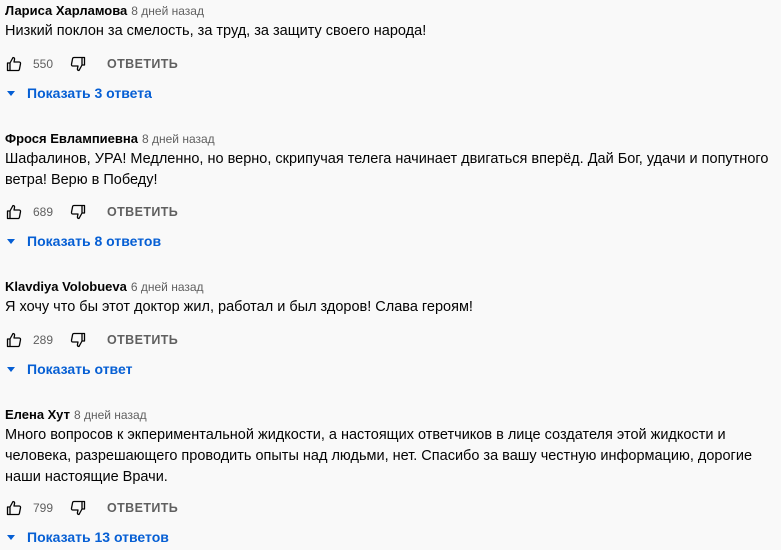 This screenshot has width=781, height=550. Describe the element at coordinates (91, 212) in the screenshot. I see `comment-actions: 689 ОТВЕТИТЬ` at that location.